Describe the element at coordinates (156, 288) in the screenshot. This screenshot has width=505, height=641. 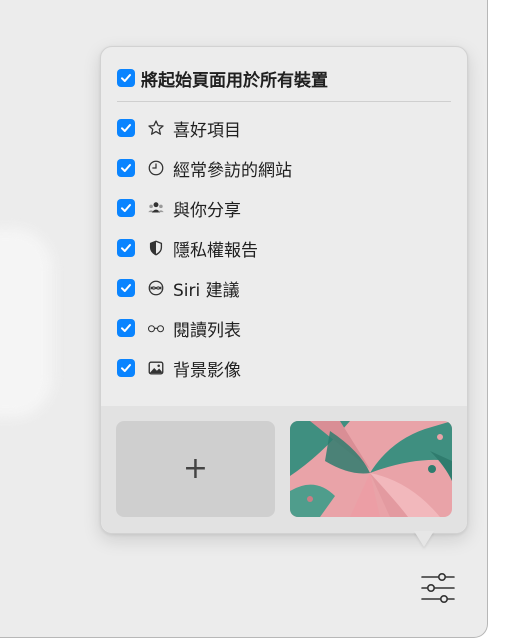
I see `siri-icon` at that location.